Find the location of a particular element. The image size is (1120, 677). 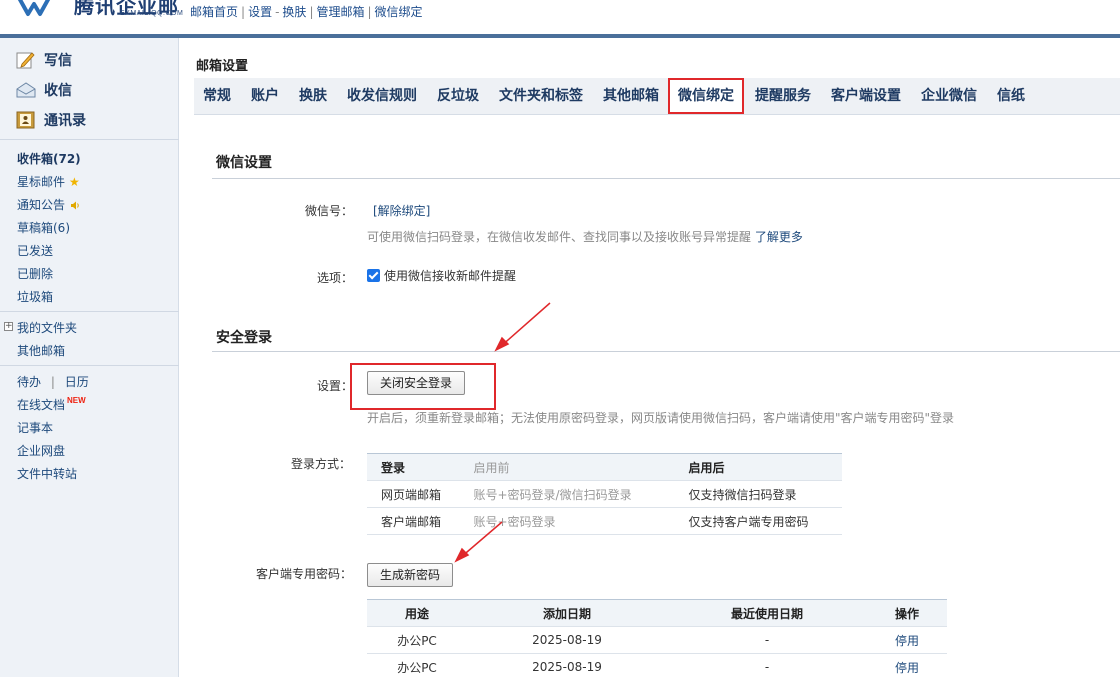

sidebar-item-label: 在线文档 is located at coordinates (41, 405).